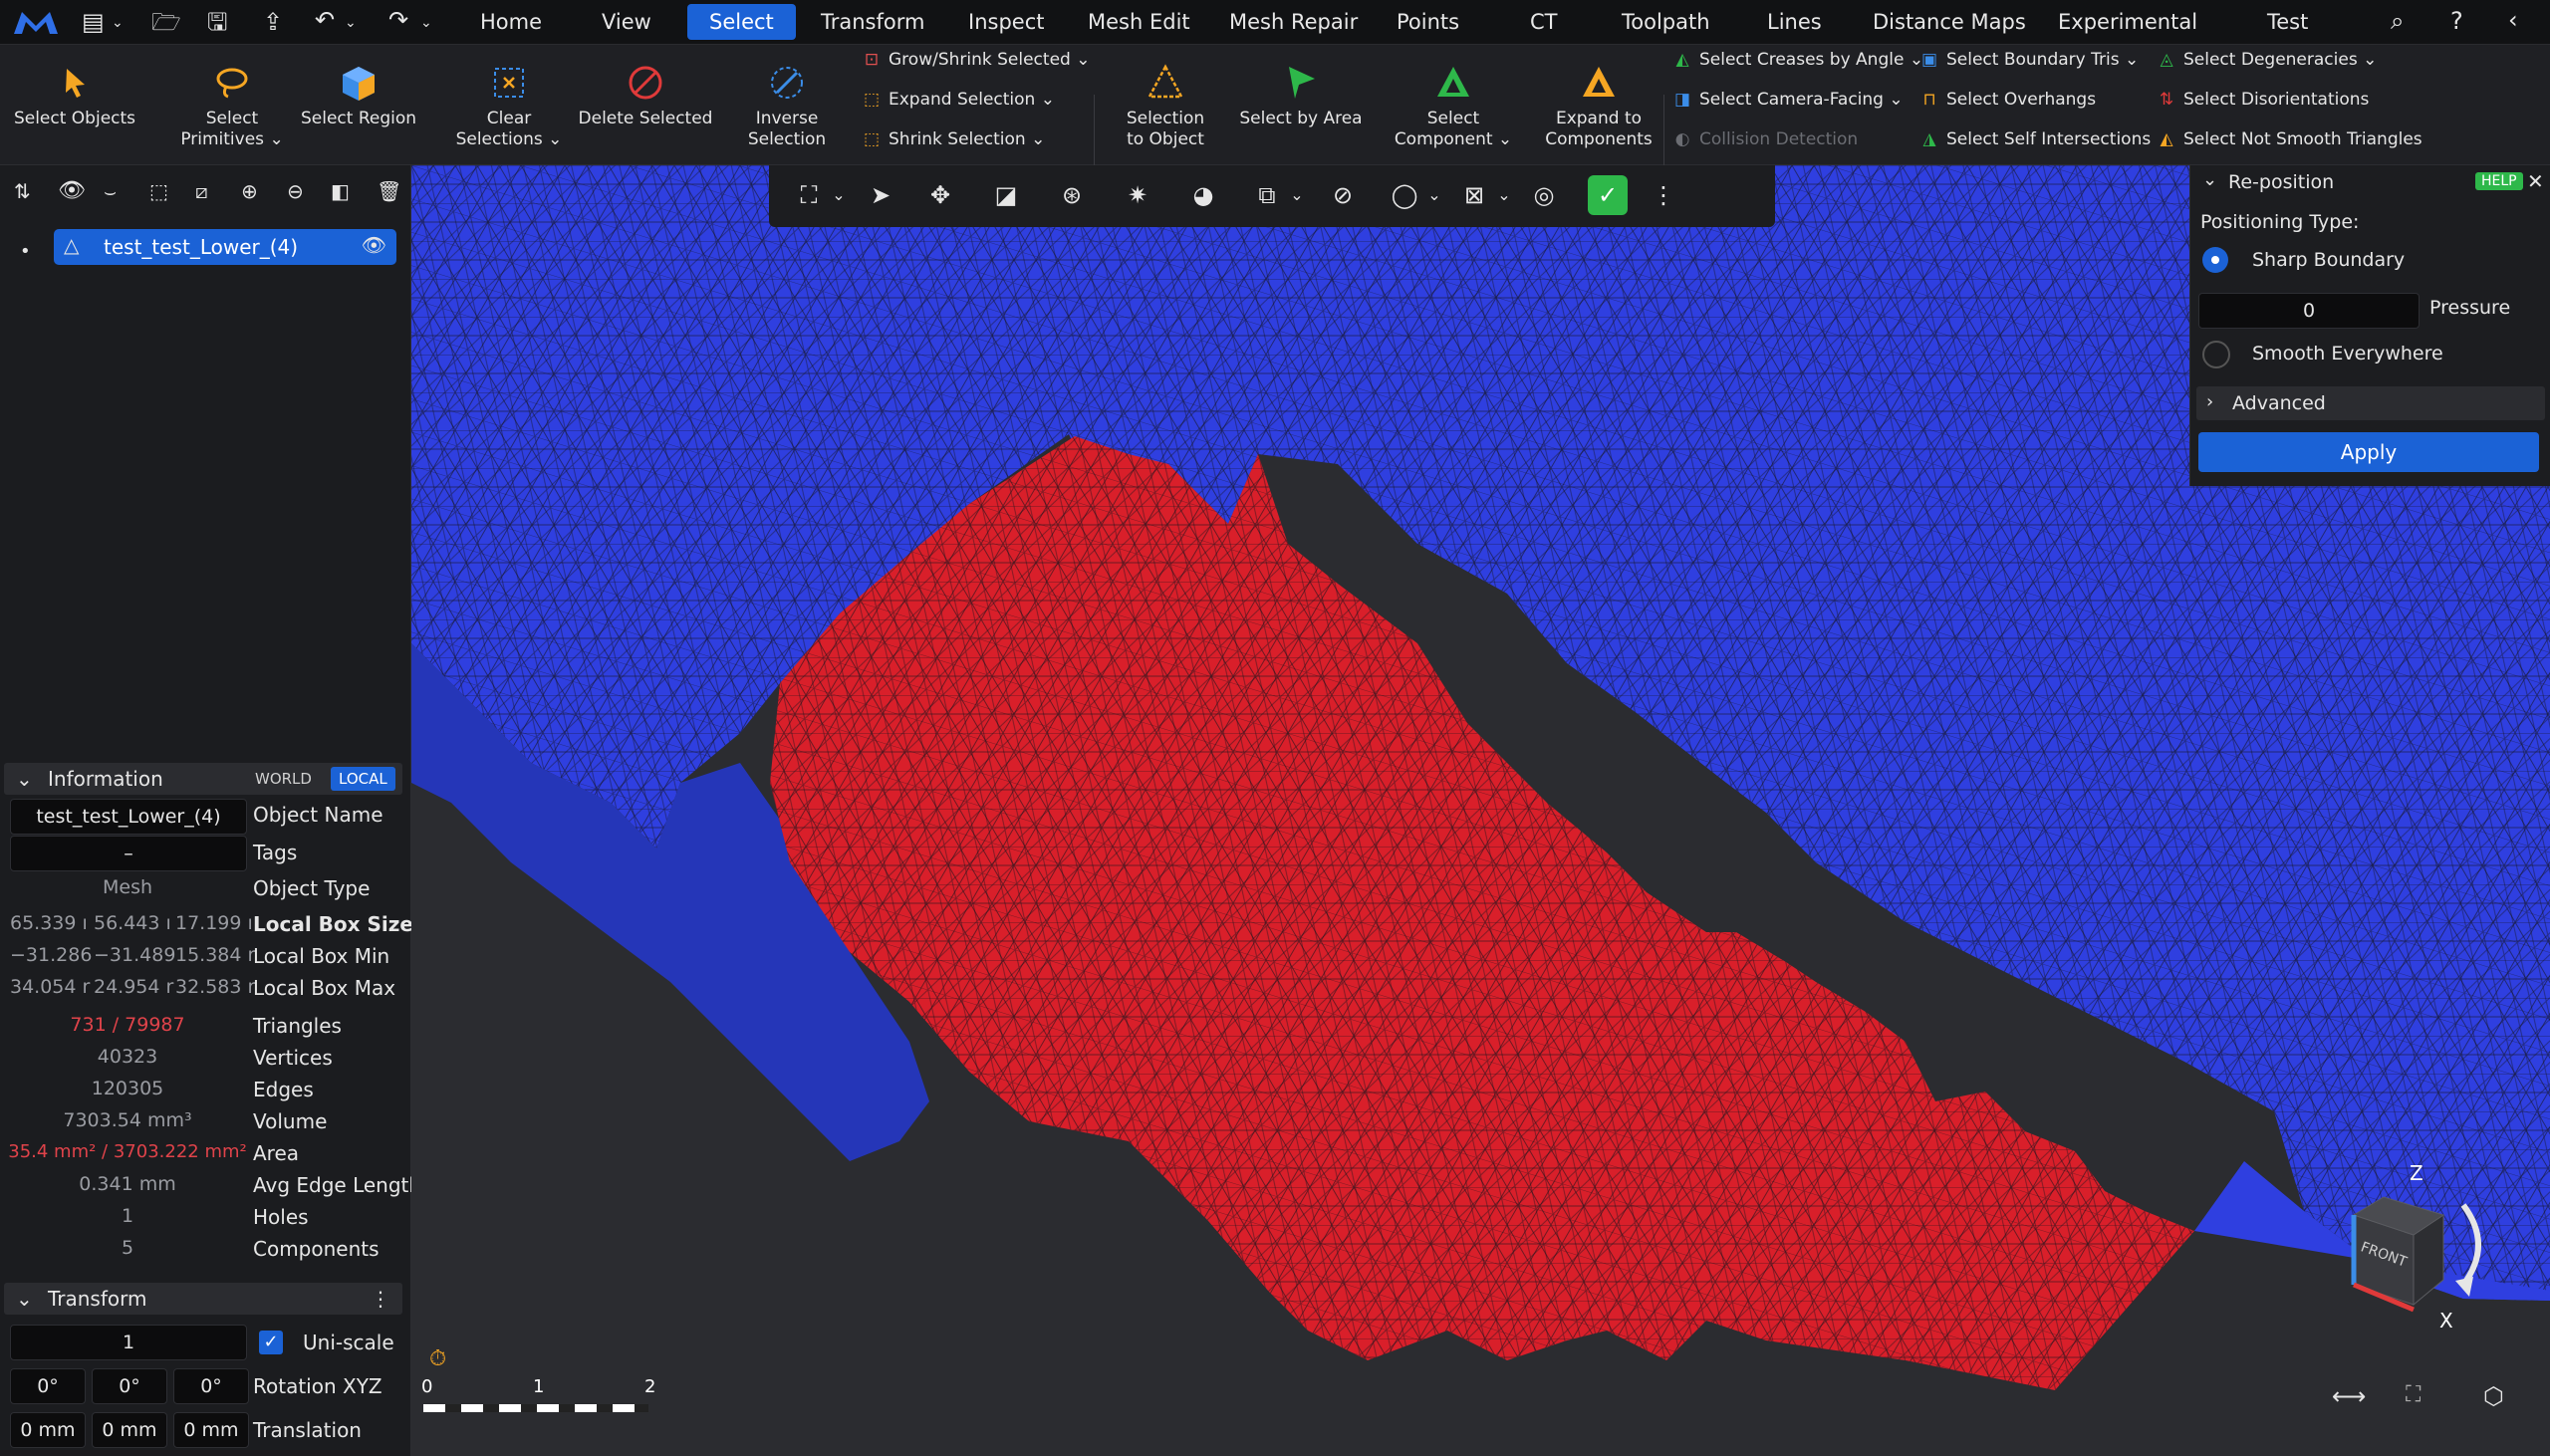 This screenshot has height=1456, width=2550. Describe the element at coordinates (2493, 1396) in the screenshot. I see `wireframe-cube-icon: ⬡` at that location.